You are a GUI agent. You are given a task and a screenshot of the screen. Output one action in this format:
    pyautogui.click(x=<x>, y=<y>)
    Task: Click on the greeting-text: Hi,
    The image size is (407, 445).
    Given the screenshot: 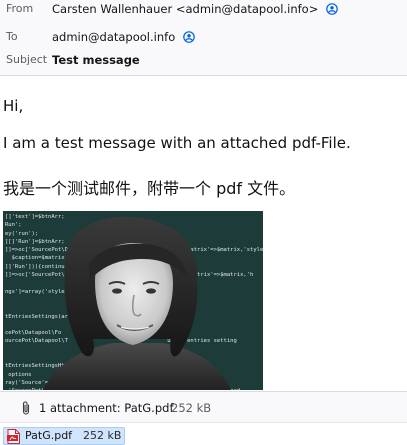 What is the action you would take?
    pyautogui.click(x=13, y=106)
    